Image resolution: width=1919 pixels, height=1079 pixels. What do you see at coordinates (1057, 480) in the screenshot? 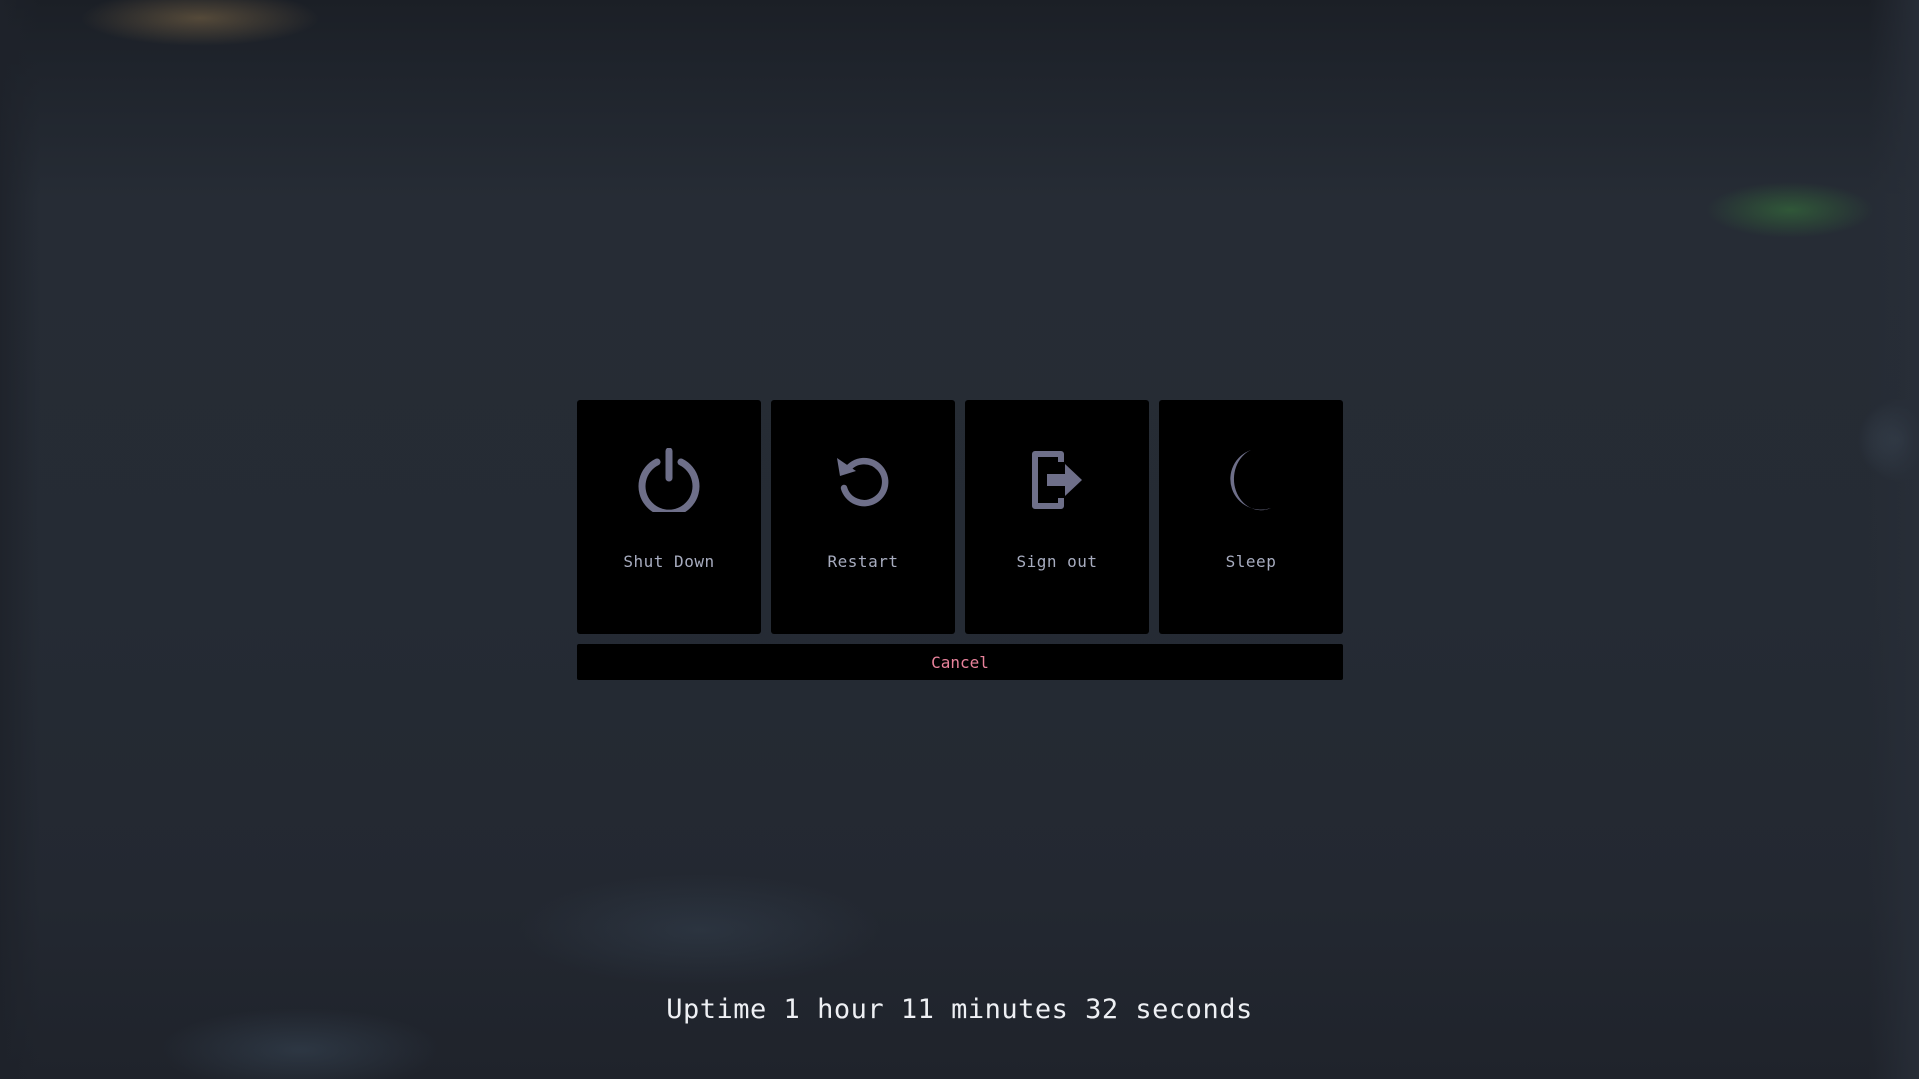
I see `sign-out-icon` at bounding box center [1057, 480].